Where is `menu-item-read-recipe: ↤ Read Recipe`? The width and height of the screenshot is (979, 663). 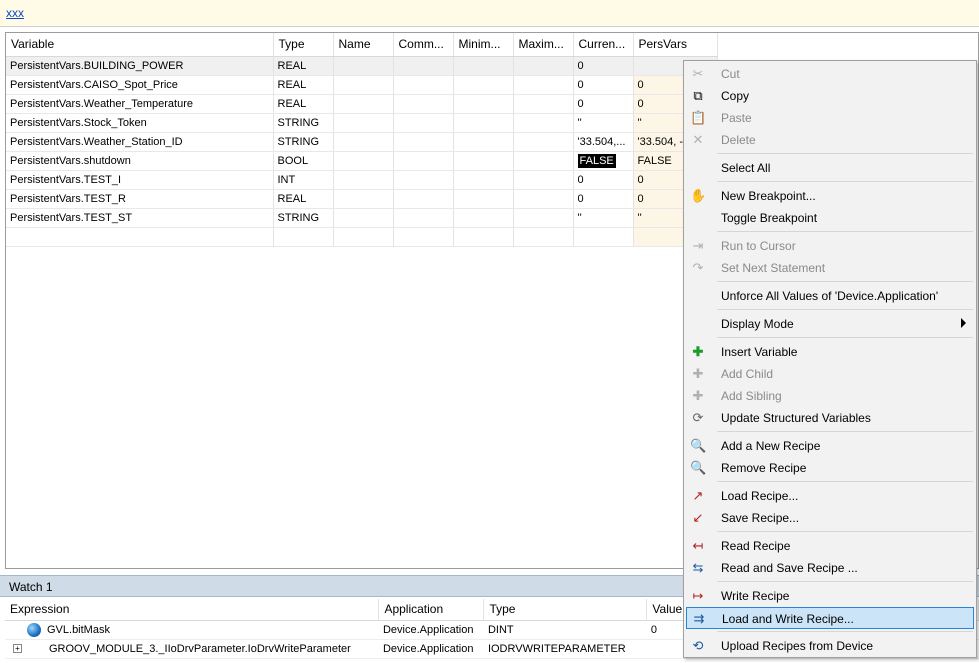
menu-item-read-recipe: ↤ Read Recipe is located at coordinates (830, 546).